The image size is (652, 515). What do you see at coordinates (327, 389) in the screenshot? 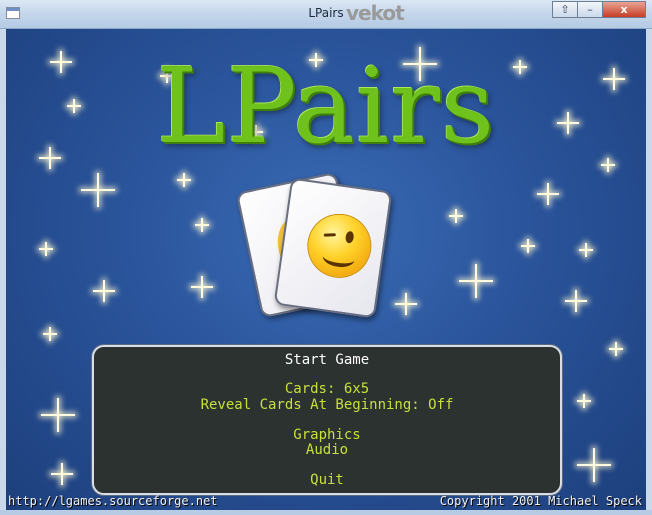
I see `menu-item-cards: Cards: 6x5` at bounding box center [327, 389].